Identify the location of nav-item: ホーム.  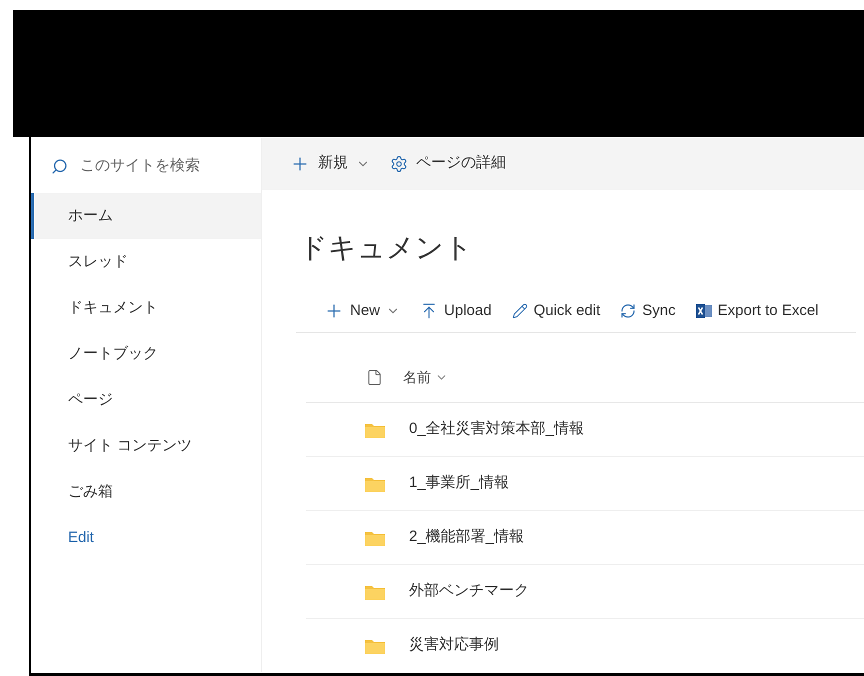
(146, 216).